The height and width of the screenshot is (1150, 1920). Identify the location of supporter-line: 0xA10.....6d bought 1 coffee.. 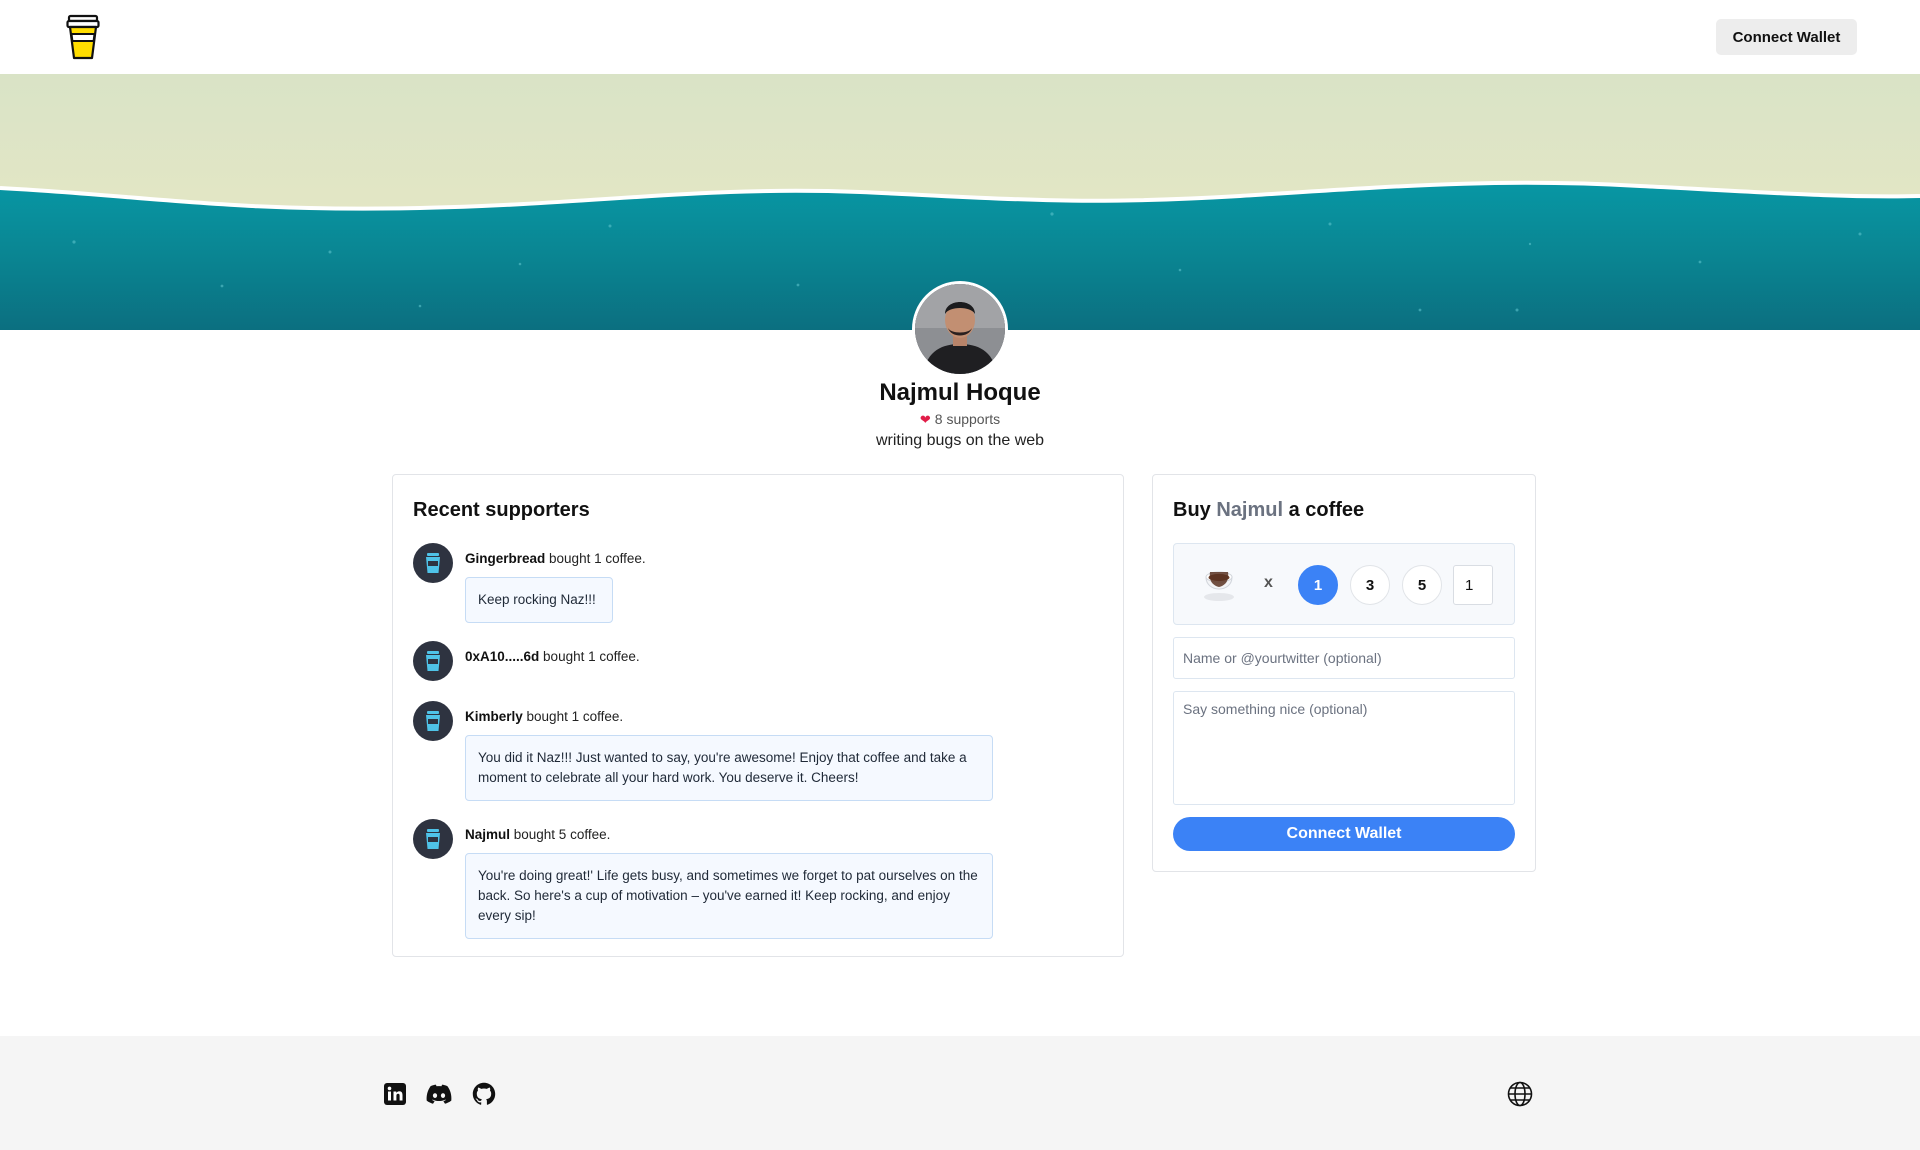
(552, 656).